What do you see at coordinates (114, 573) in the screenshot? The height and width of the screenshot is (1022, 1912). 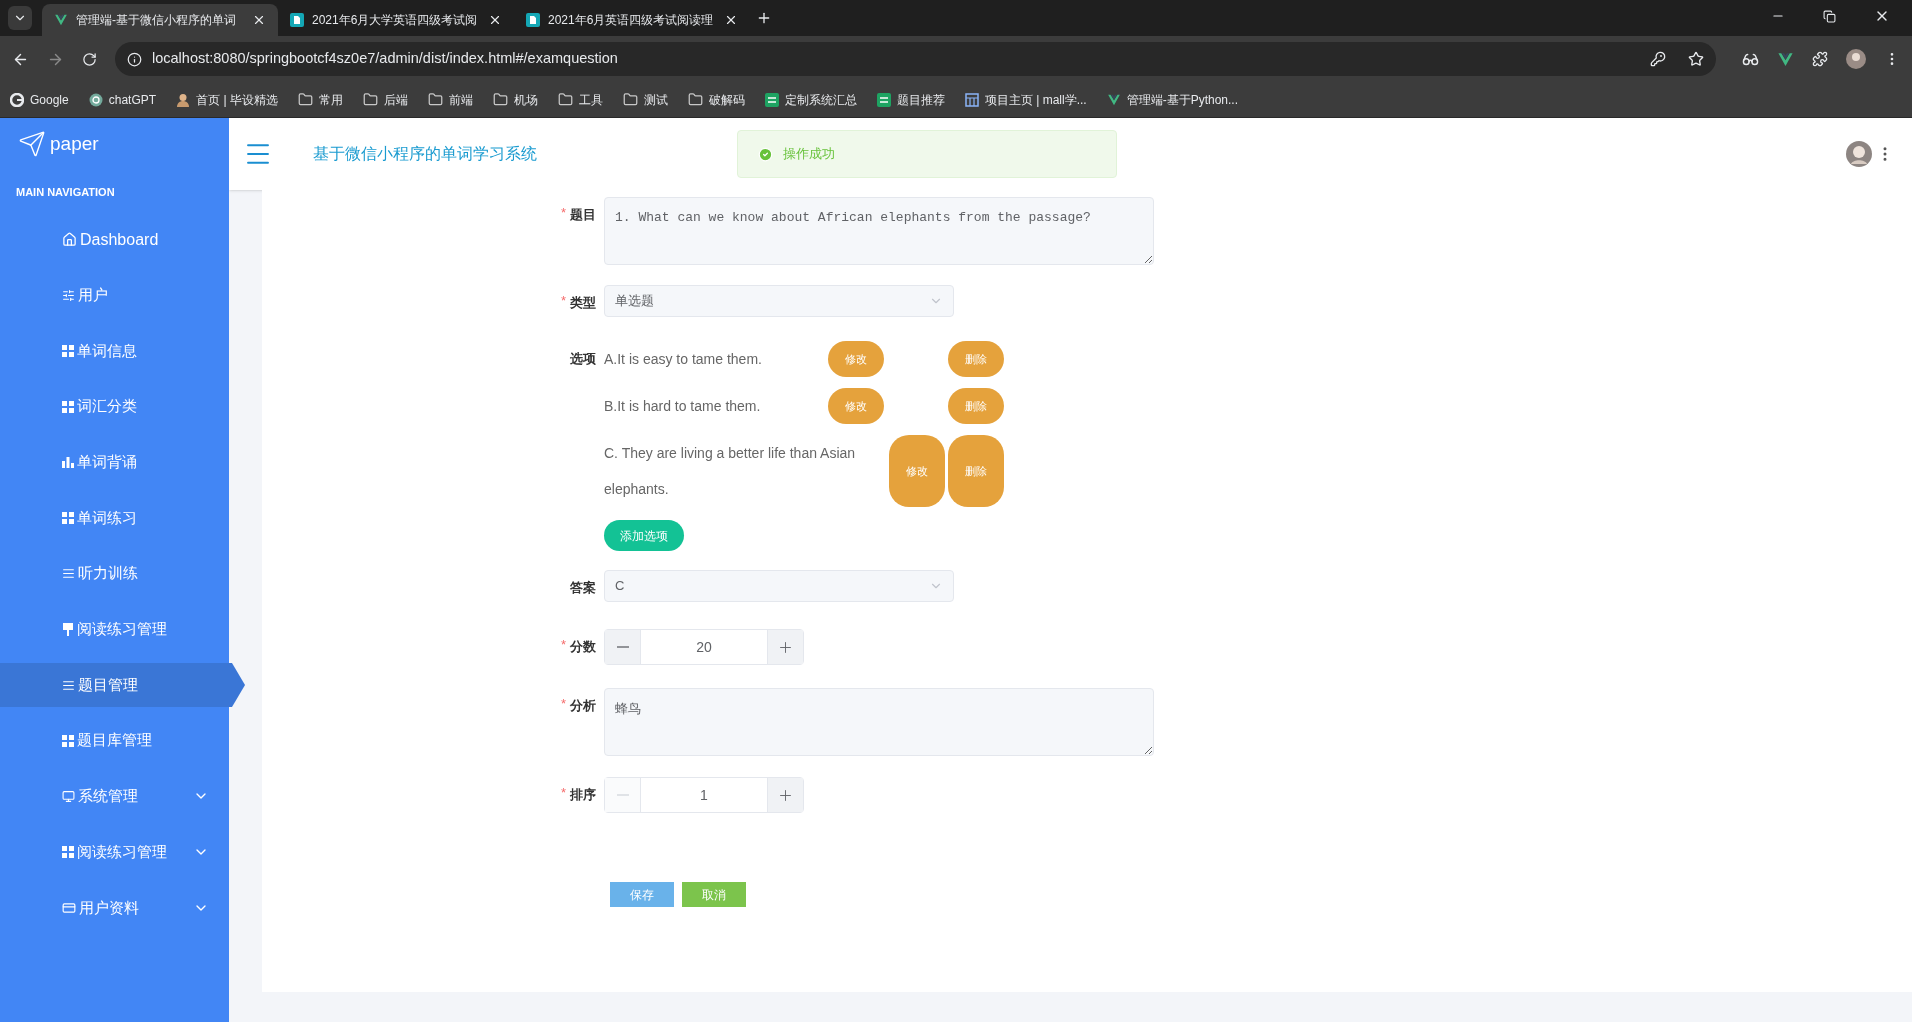 I see `nav-item: 听力训练` at bounding box center [114, 573].